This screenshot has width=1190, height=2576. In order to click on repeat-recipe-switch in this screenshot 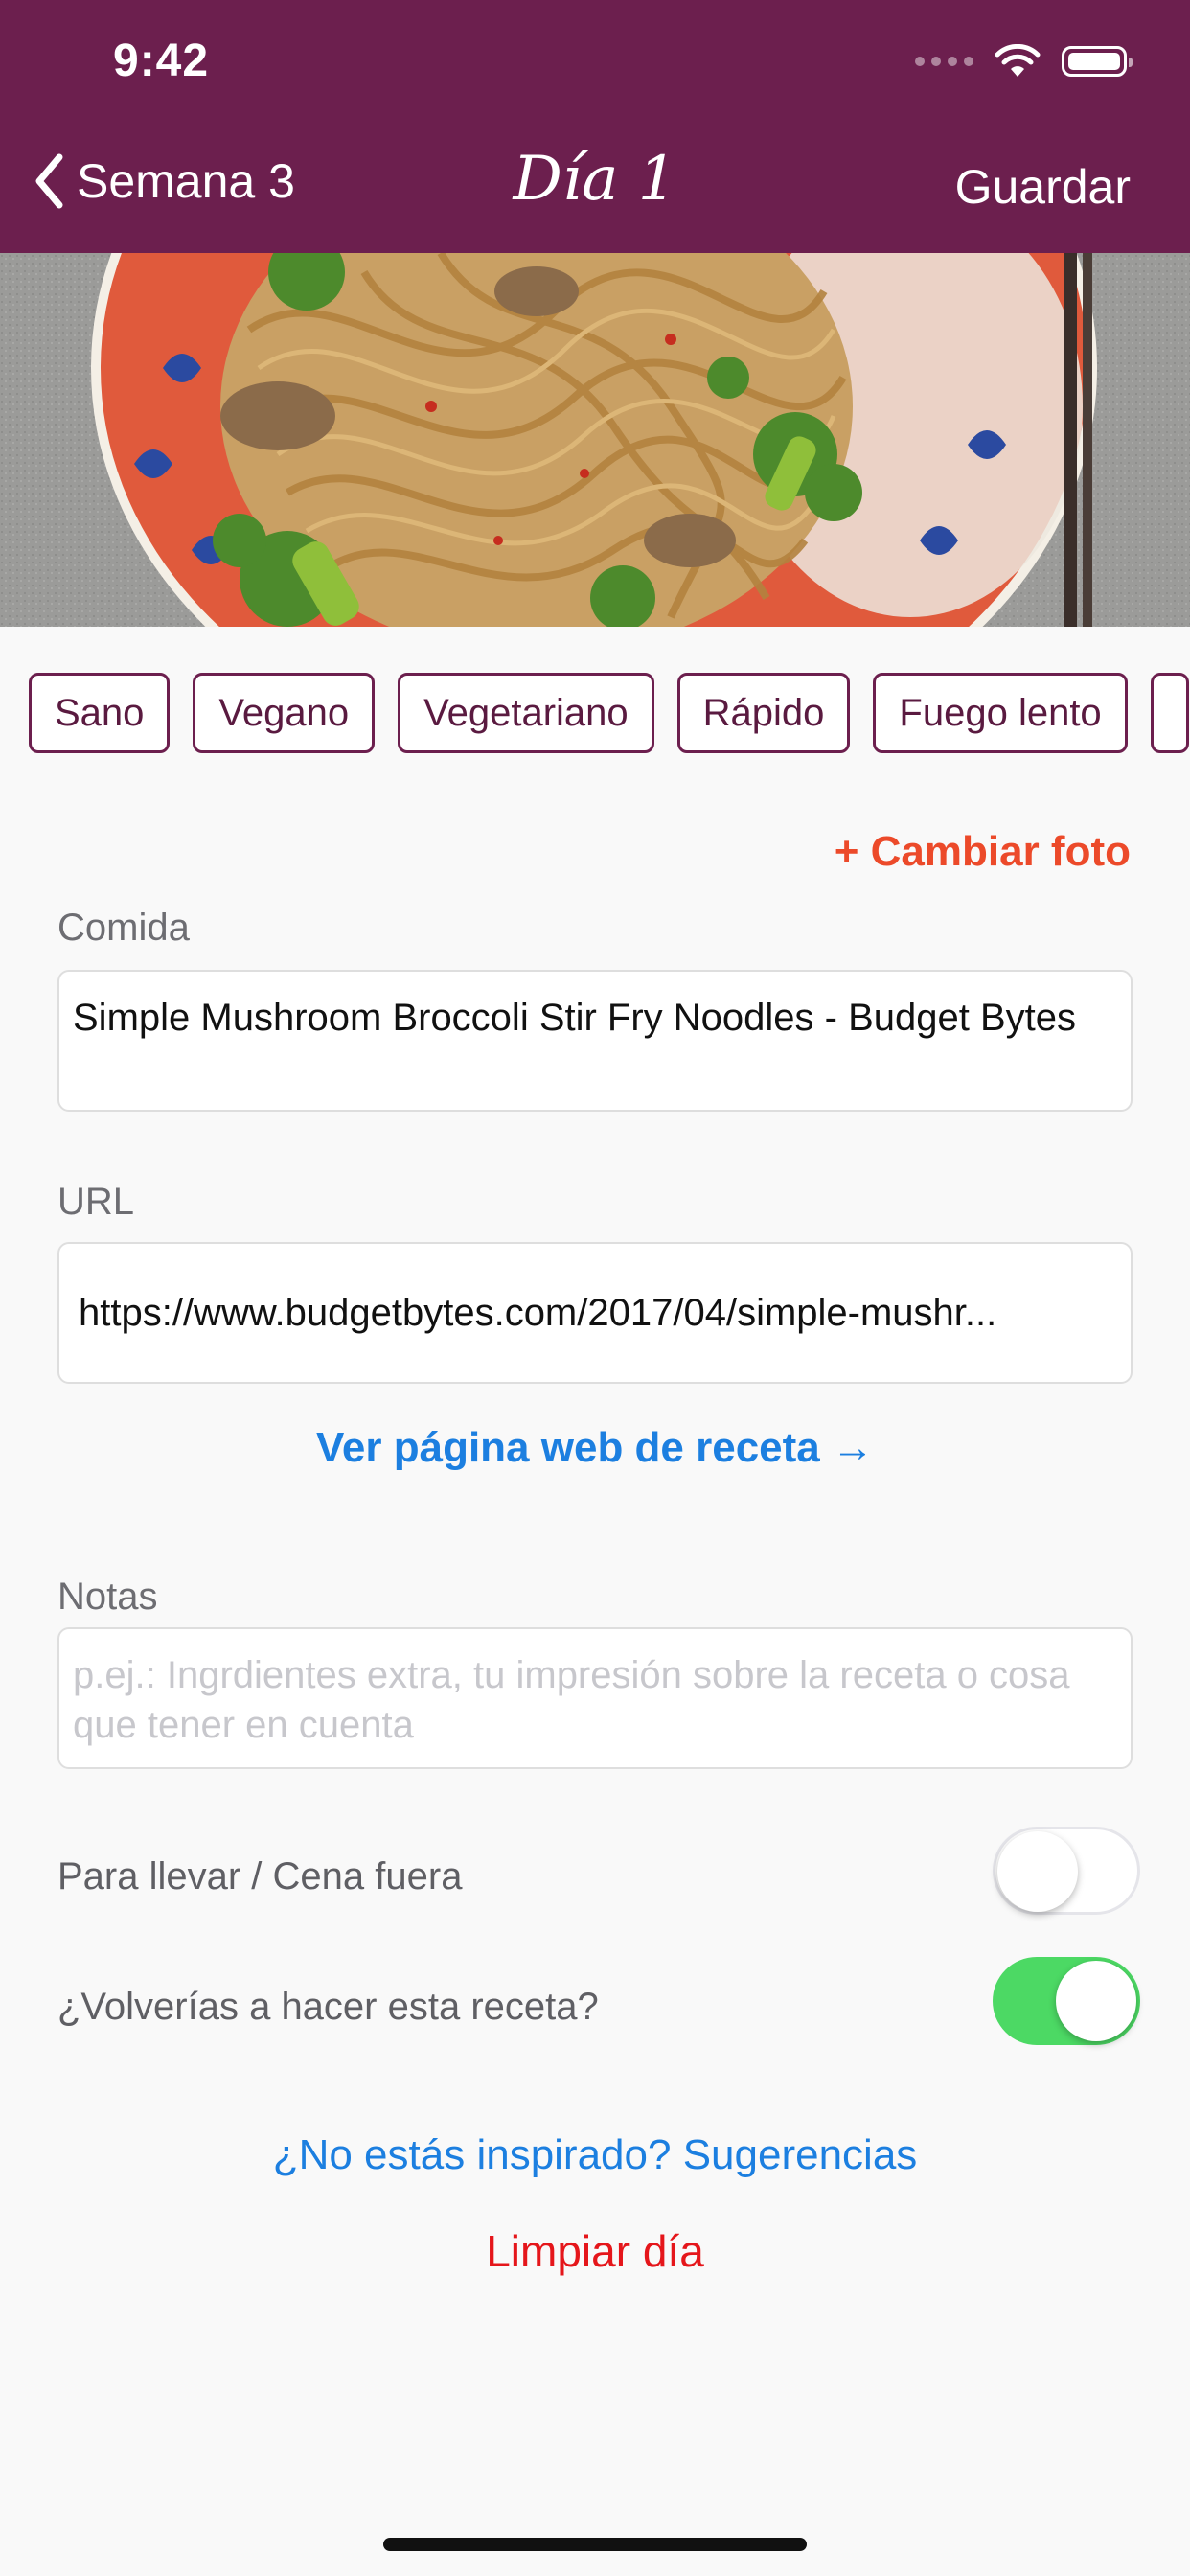, I will do `click(1067, 2001)`.